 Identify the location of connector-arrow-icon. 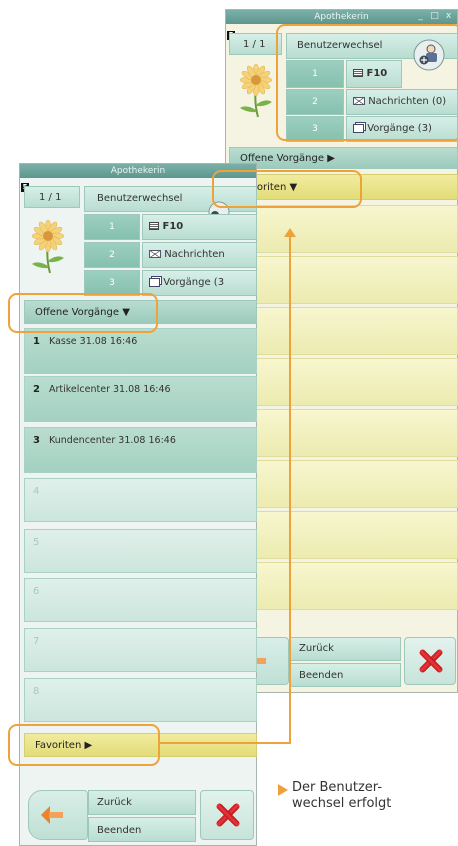
(290, 232).